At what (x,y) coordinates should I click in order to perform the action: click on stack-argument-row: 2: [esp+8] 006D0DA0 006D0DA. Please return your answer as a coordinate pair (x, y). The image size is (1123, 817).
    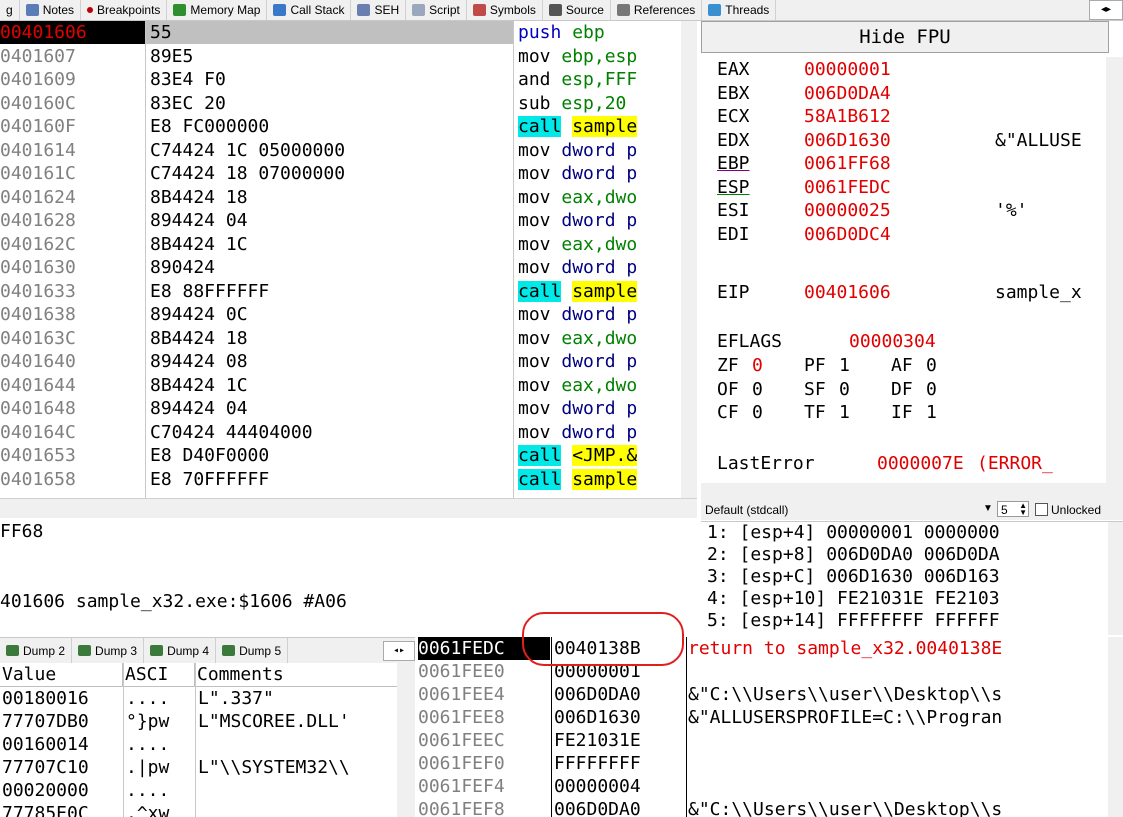
    Looking at the image, I should click on (853, 555).